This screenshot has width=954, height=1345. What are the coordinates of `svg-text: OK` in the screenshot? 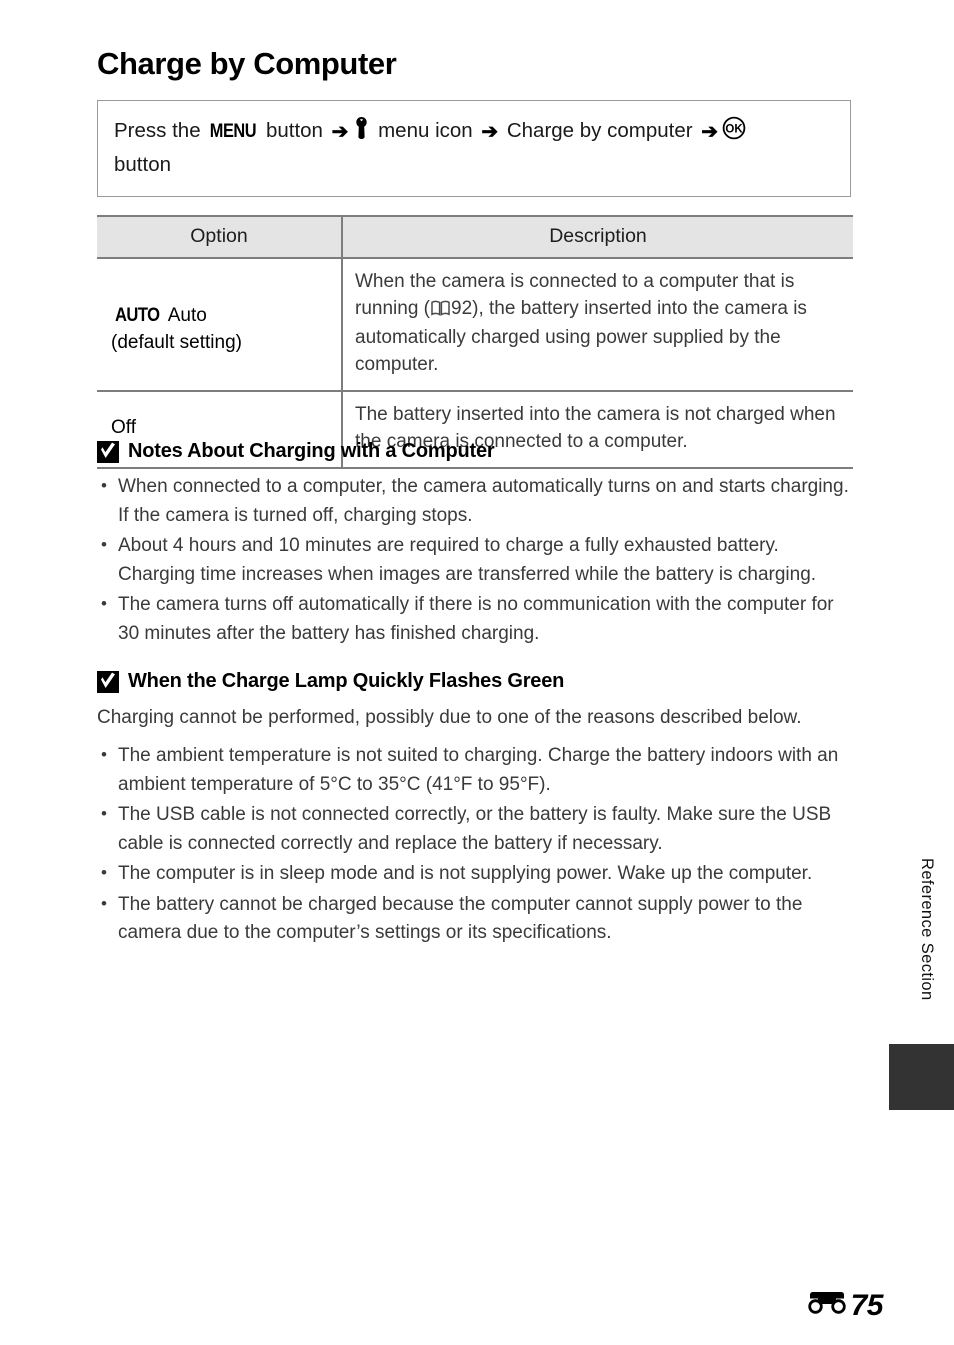 It's located at (734, 130).